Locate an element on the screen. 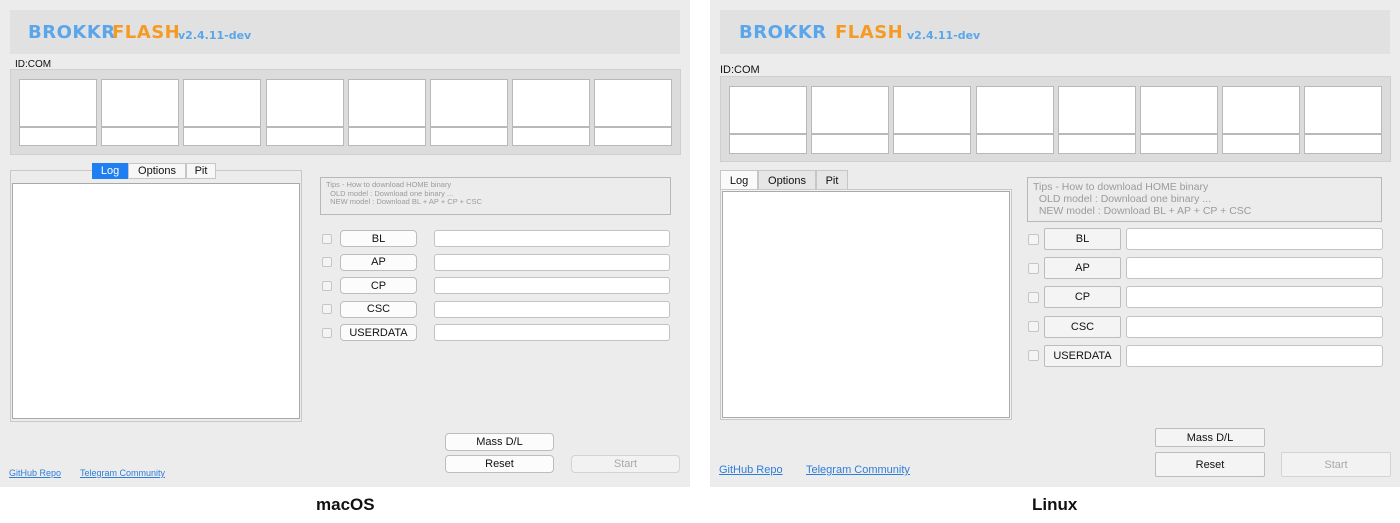 The height and width of the screenshot is (523, 1400). id-com-label: ID:COM is located at coordinates (740, 70).